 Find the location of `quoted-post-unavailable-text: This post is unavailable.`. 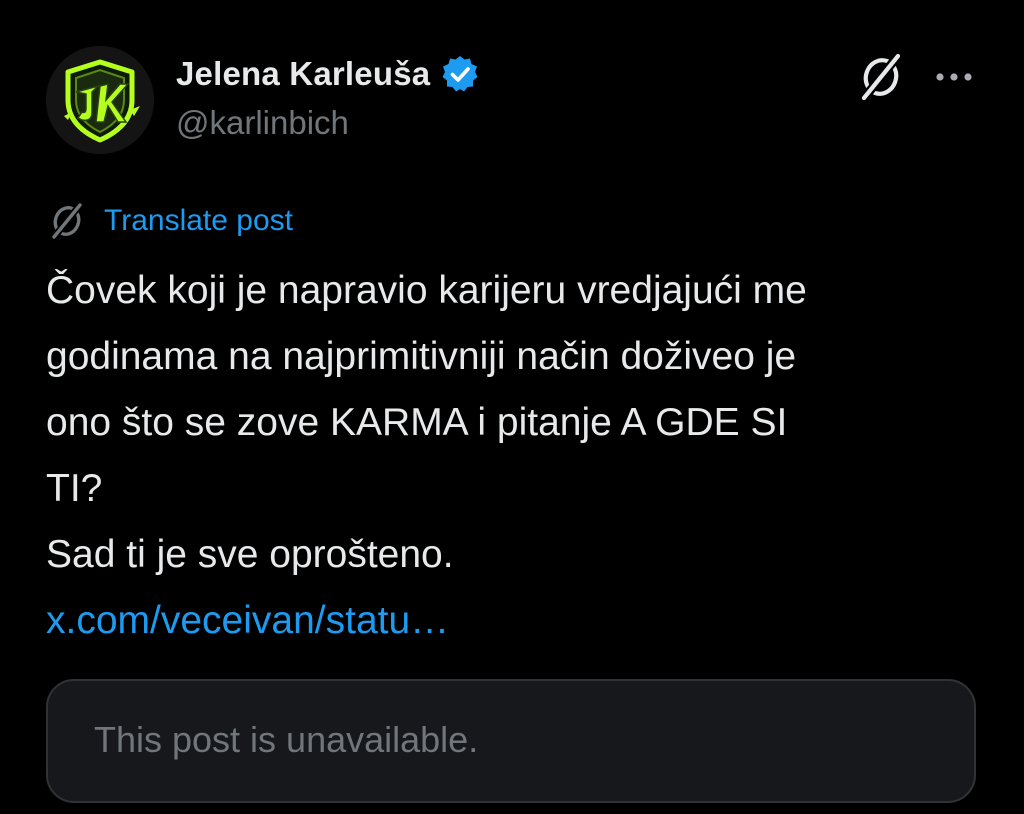

quoted-post-unavailable-text: This post is unavailable. is located at coordinates (286, 739).